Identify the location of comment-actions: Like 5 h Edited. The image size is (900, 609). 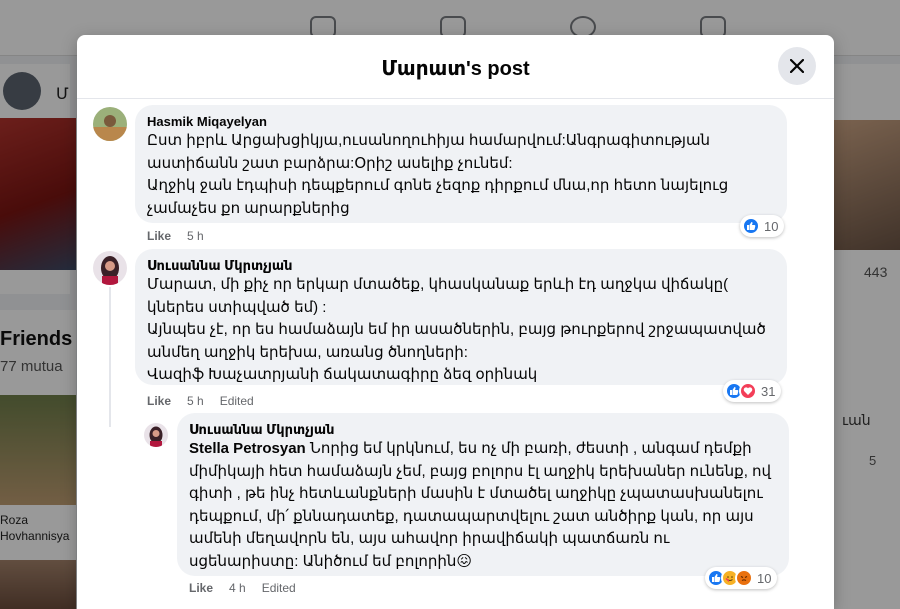
(200, 401).